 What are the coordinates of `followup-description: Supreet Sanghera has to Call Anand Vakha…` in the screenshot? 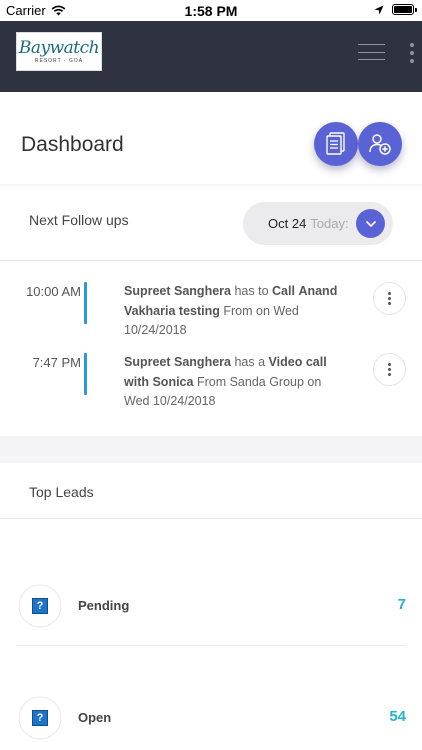 It's located at (231, 310).